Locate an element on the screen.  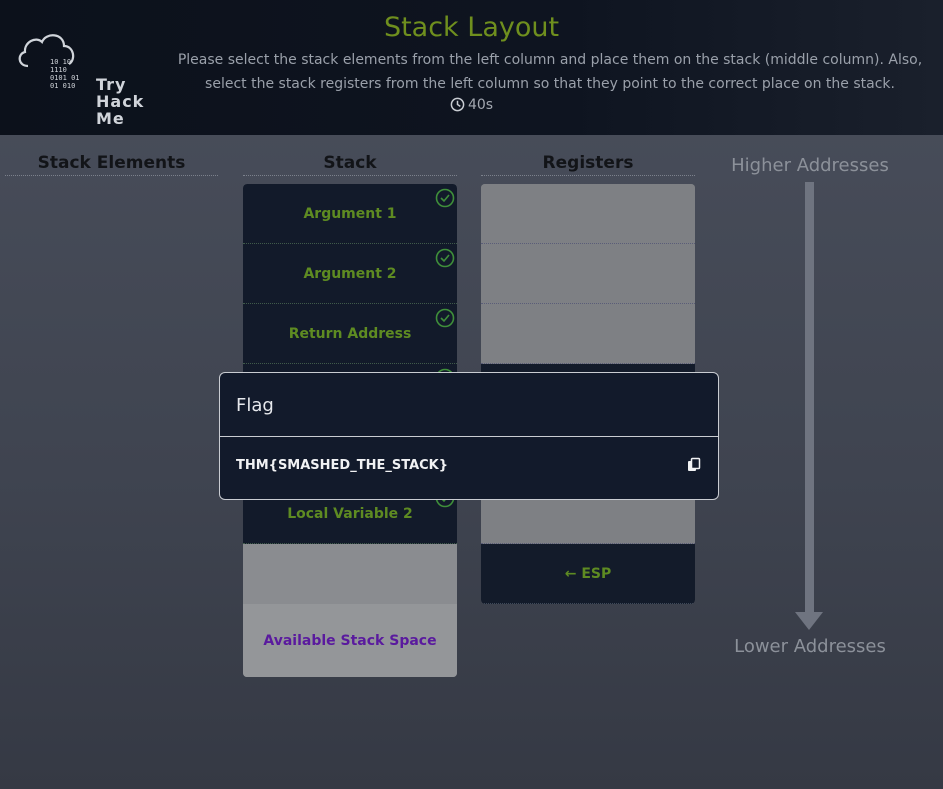
flag-value: THM{SMASHED_THE_STACK} is located at coordinates (342, 465).